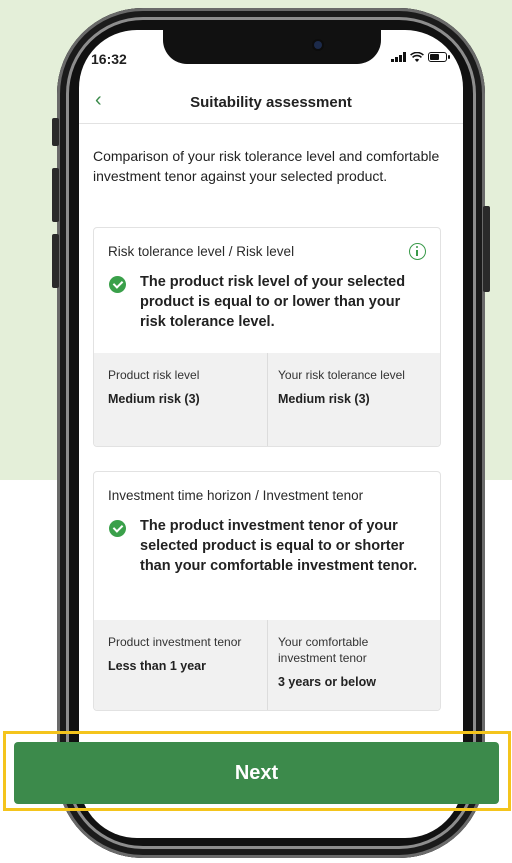  Describe the element at coordinates (55, 261) in the screenshot. I see `phone-volume-down` at that location.